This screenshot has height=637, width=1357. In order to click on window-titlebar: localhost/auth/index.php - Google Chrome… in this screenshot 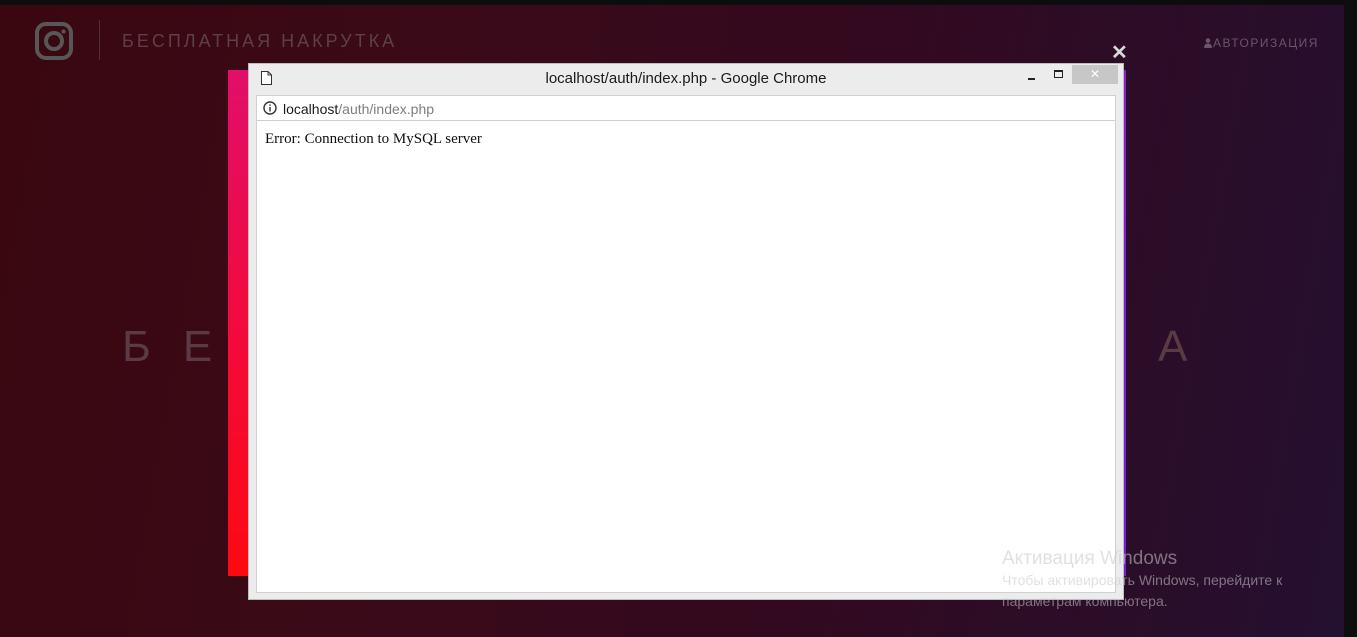, I will do `click(686, 79)`.